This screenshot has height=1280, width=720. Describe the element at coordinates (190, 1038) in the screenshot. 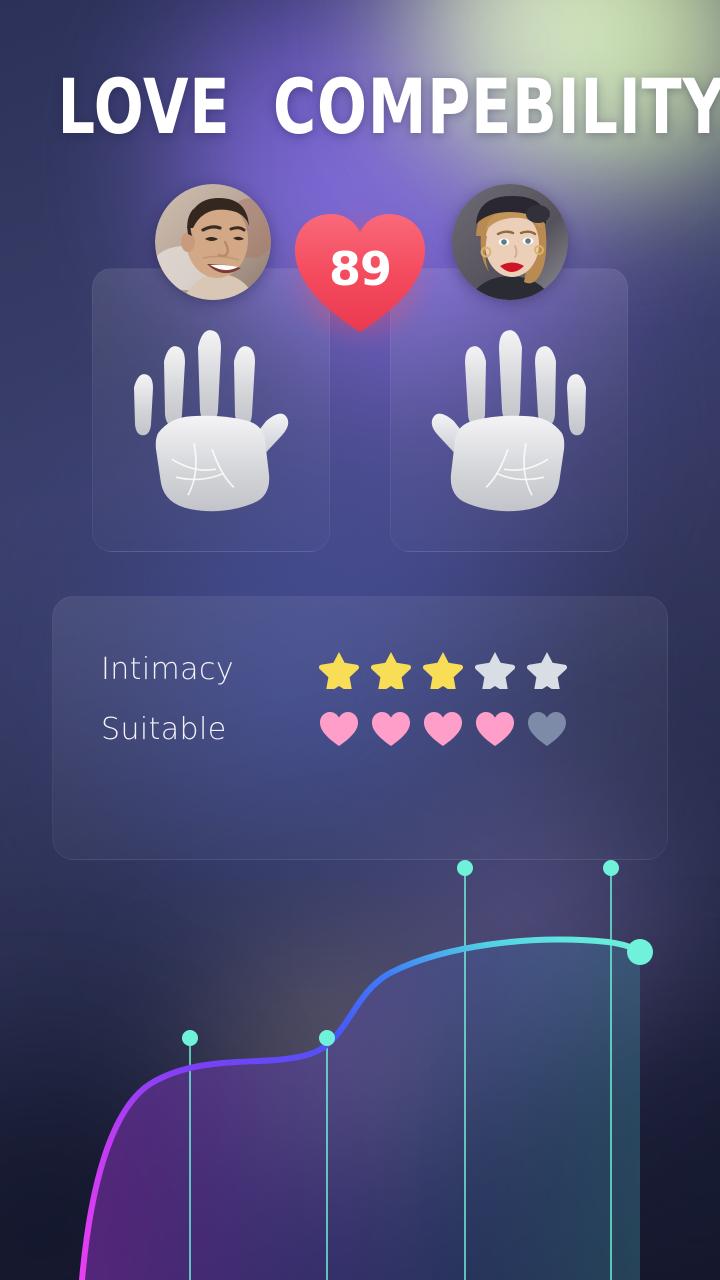

I see `chart-marker-marrige` at that location.